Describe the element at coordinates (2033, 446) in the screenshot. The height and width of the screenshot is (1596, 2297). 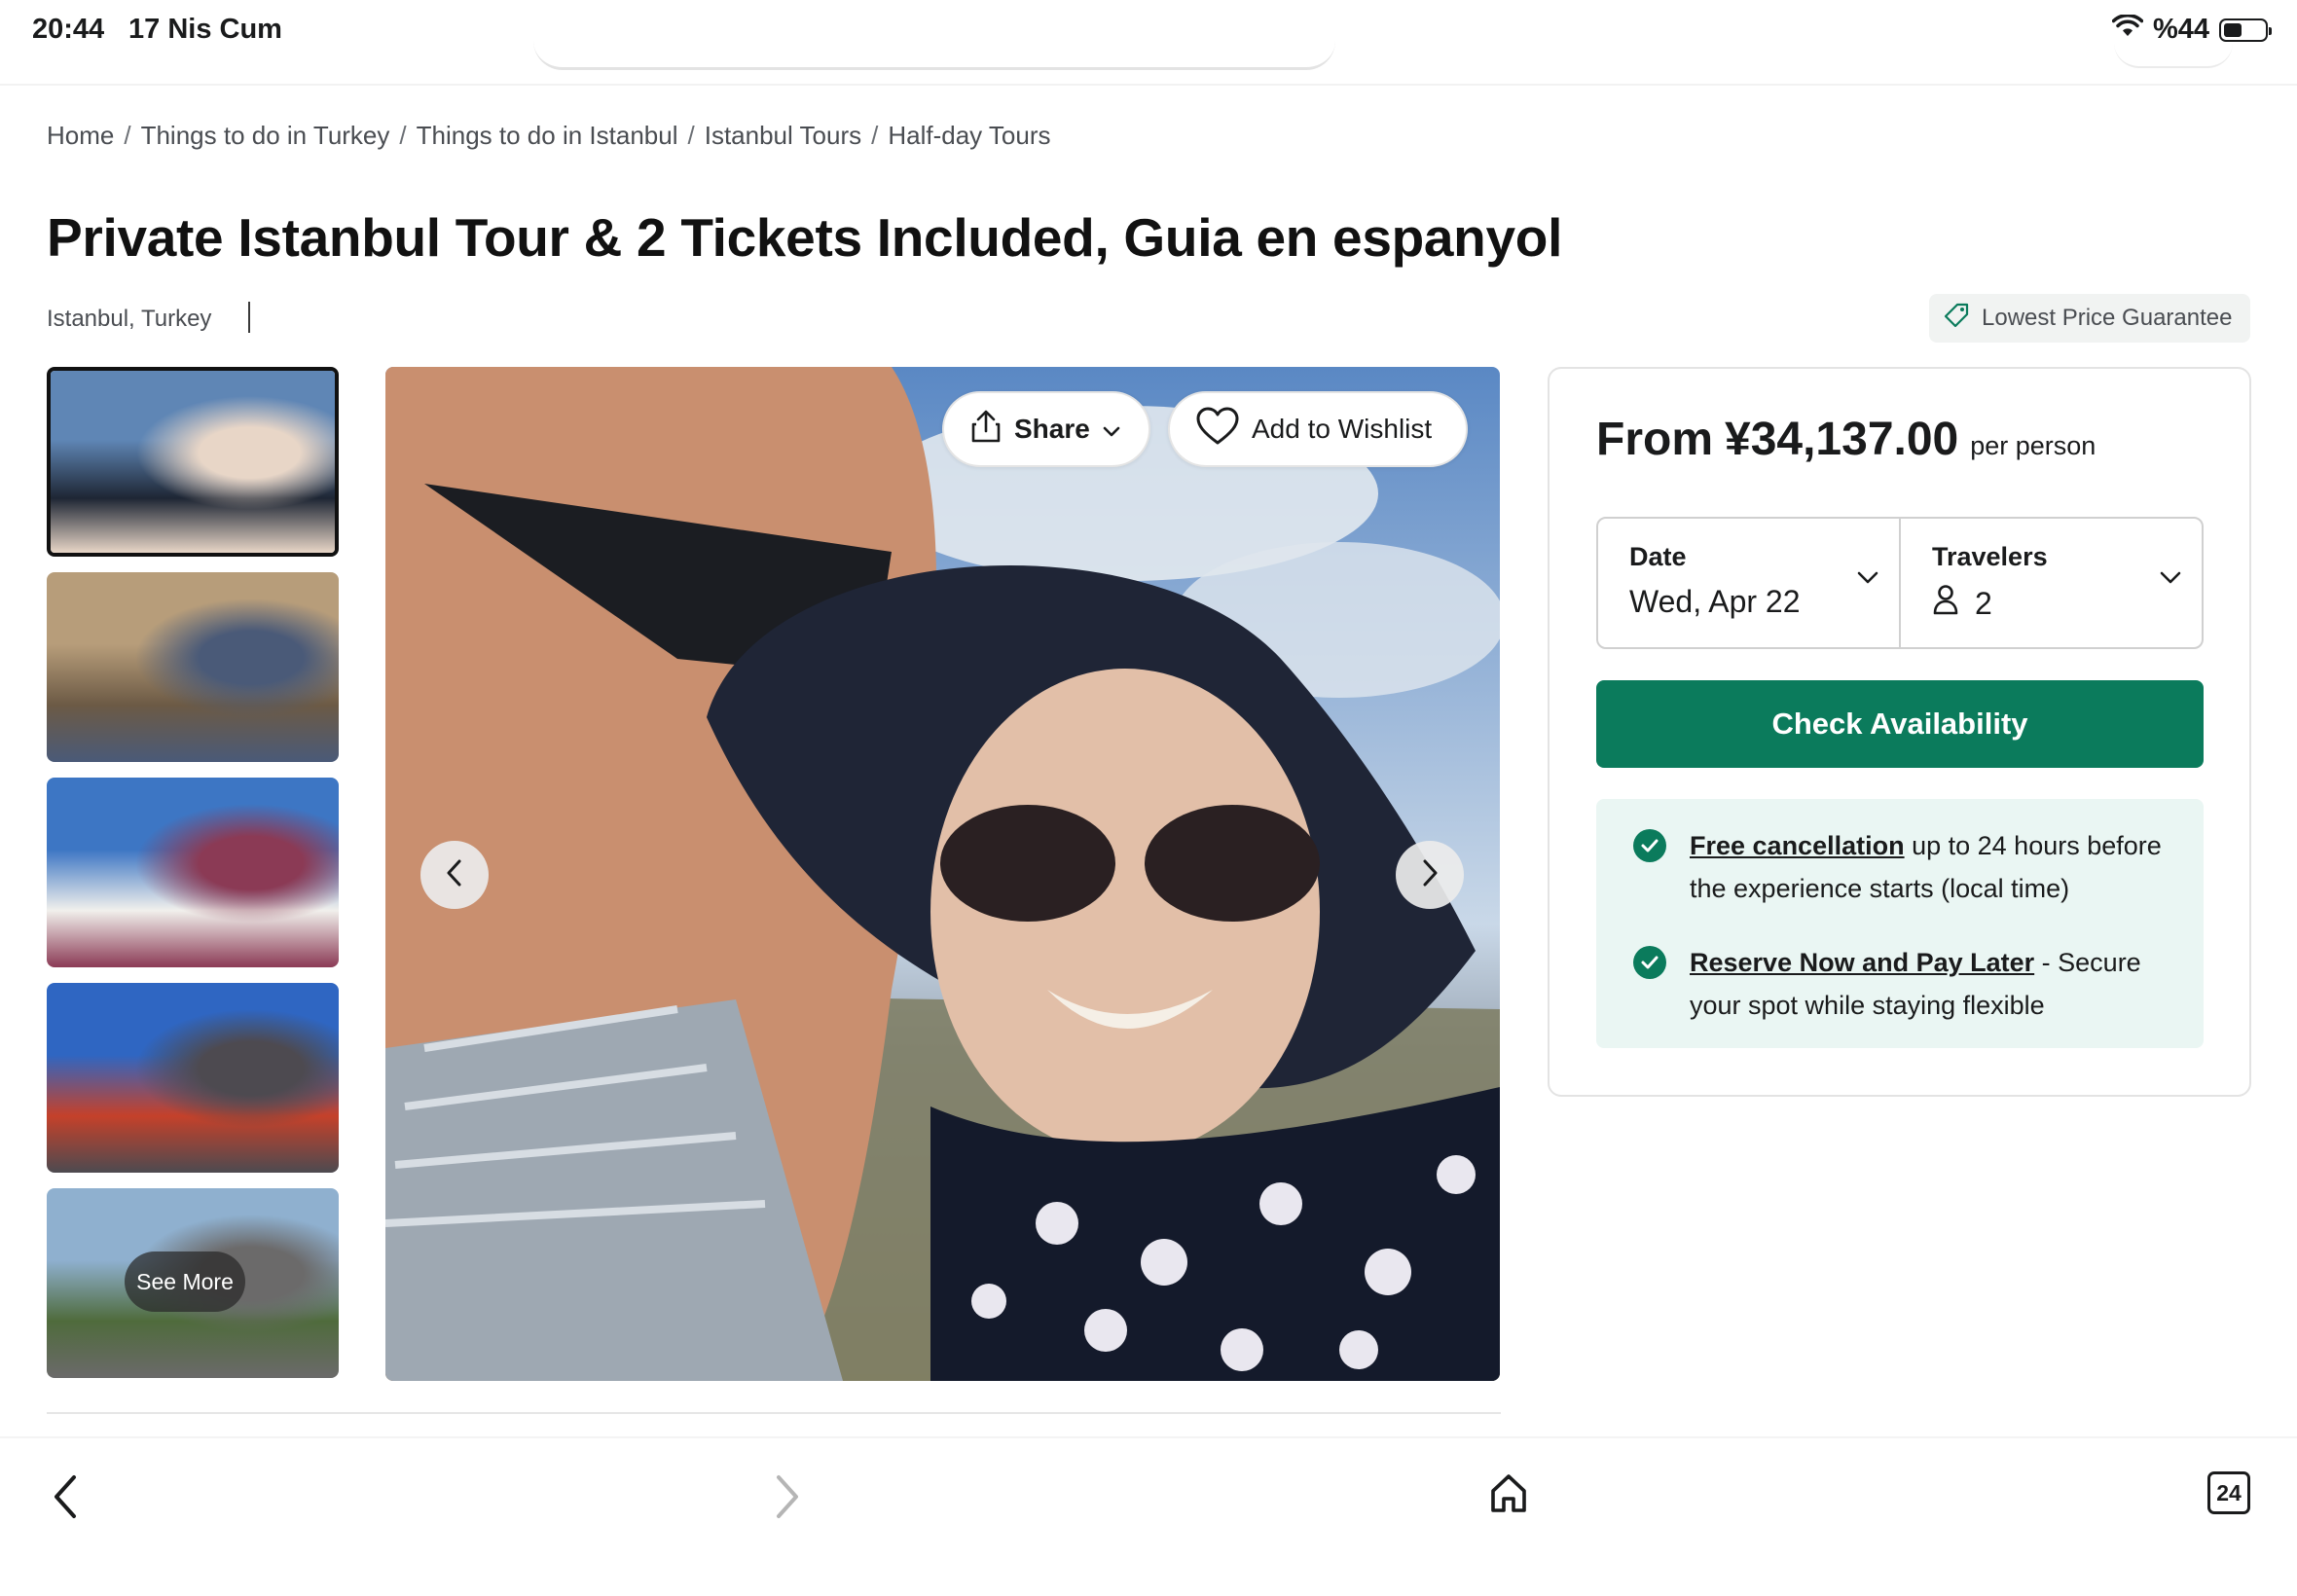
I see `price-unit: per person` at that location.